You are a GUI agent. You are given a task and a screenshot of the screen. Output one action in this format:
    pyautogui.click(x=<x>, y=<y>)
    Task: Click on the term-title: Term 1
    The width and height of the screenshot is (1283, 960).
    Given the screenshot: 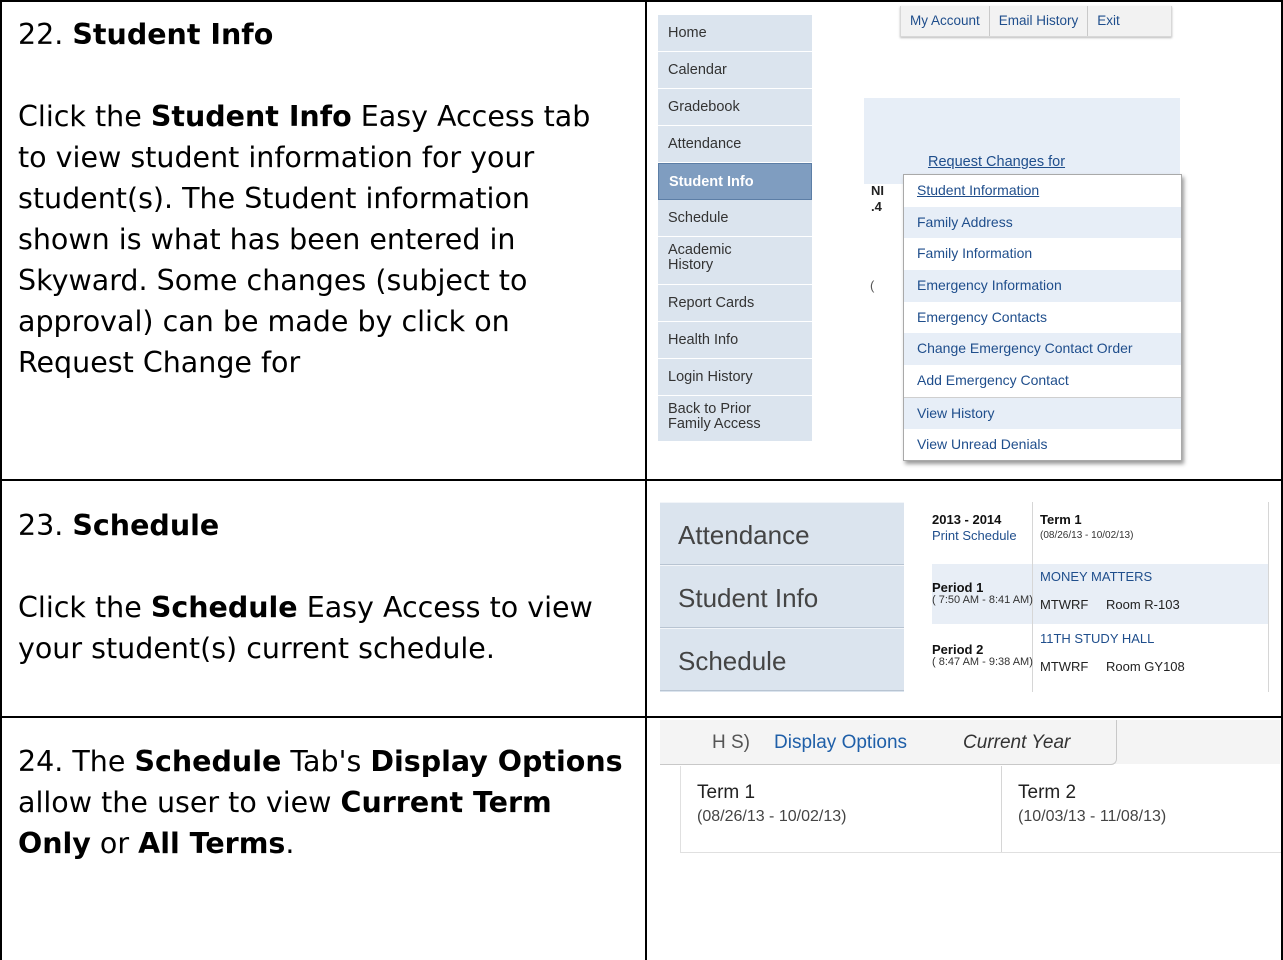 What is the action you would take?
    pyautogui.click(x=726, y=792)
    